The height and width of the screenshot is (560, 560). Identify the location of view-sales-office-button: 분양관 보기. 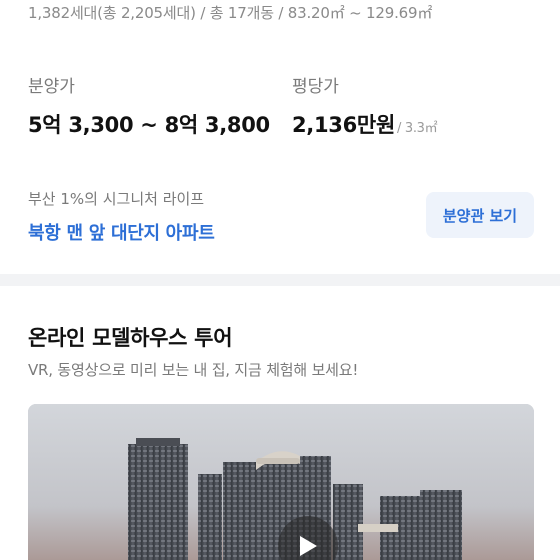
(480, 215).